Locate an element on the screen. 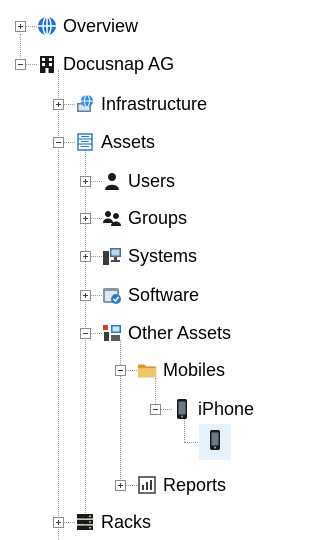 This screenshot has width=320, height=540. tree-node-mobiles: Mobiles is located at coordinates (181, 370).